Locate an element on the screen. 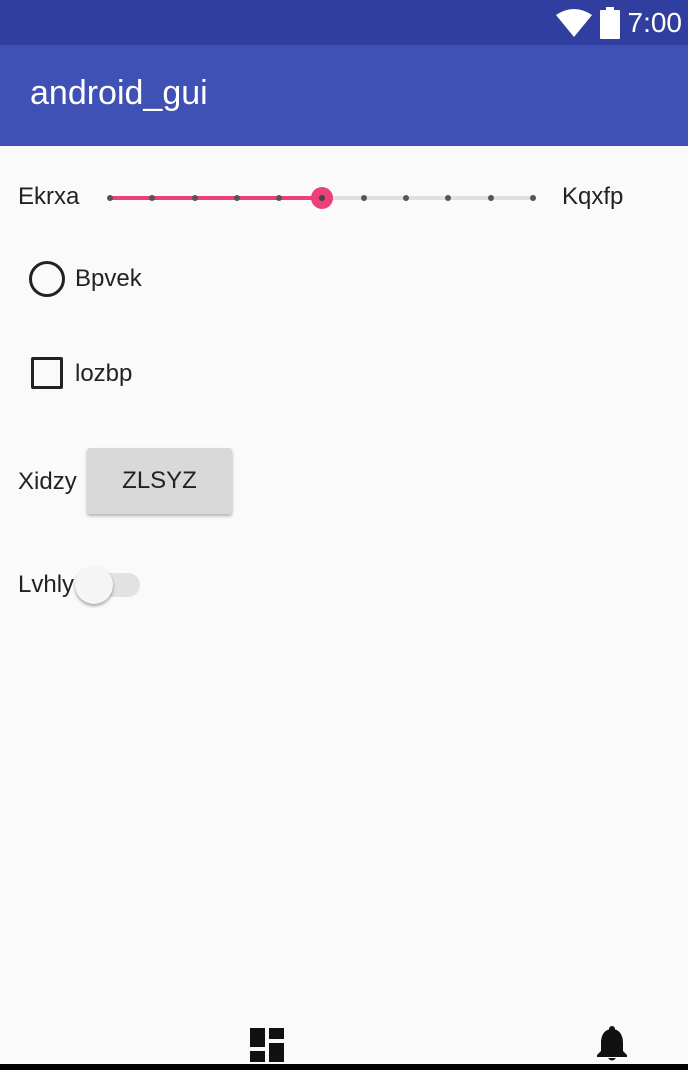 This screenshot has height=1070, width=688. status-icons: 7:00 is located at coordinates (619, 23).